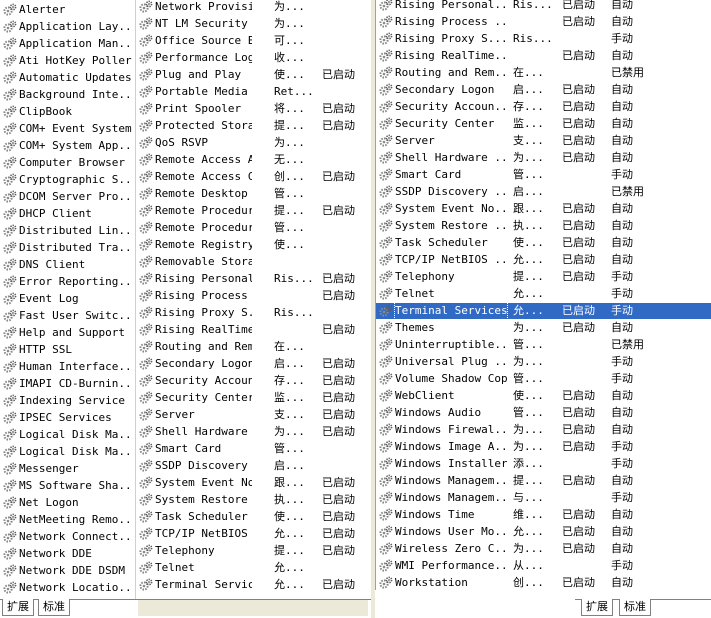  I want to click on table-row: Workstation 创... 已启动 自动, so click(543, 582).